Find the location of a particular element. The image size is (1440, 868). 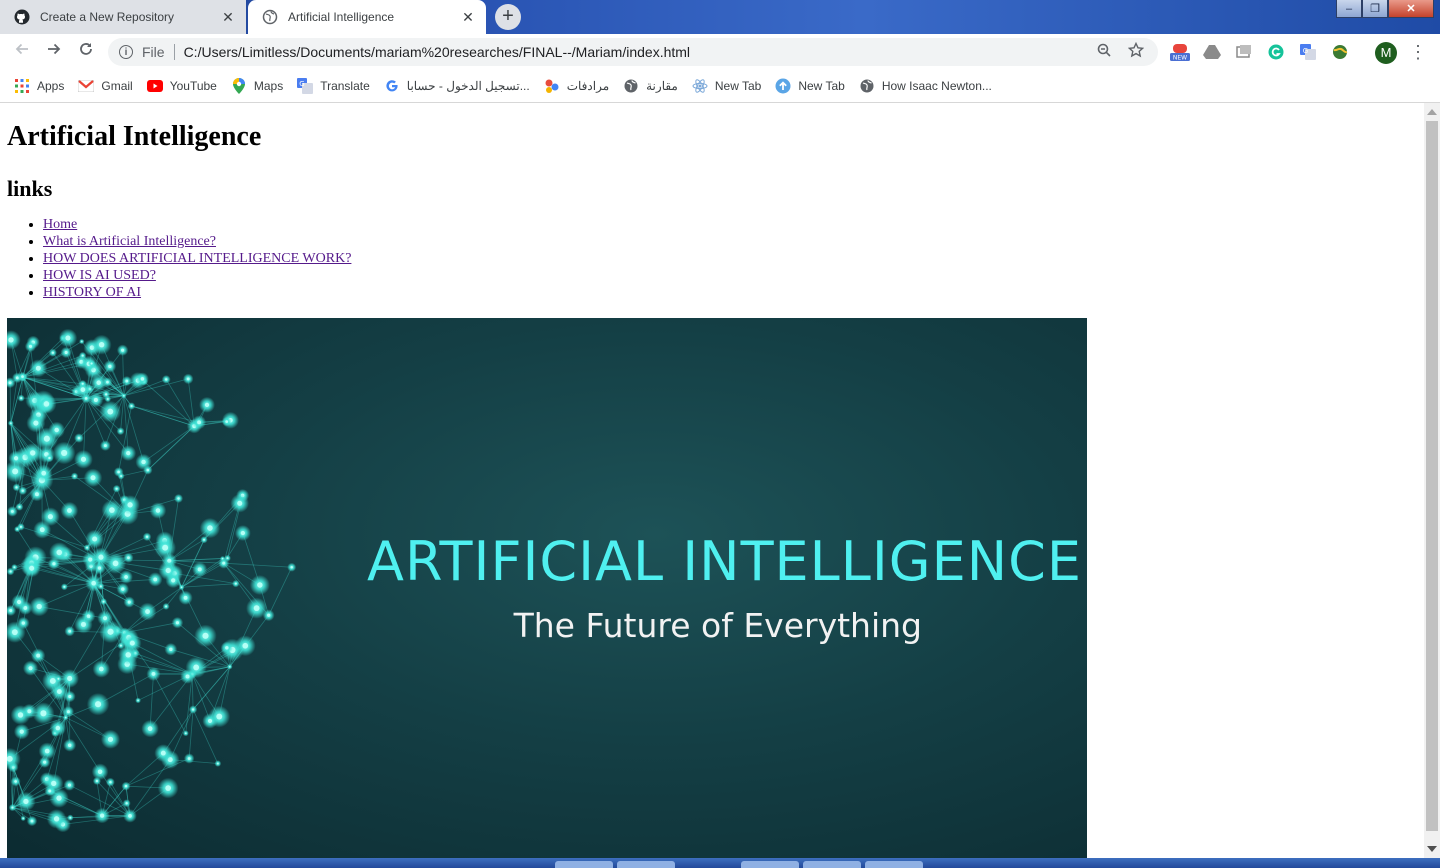

google-icon is located at coordinates (392, 86).